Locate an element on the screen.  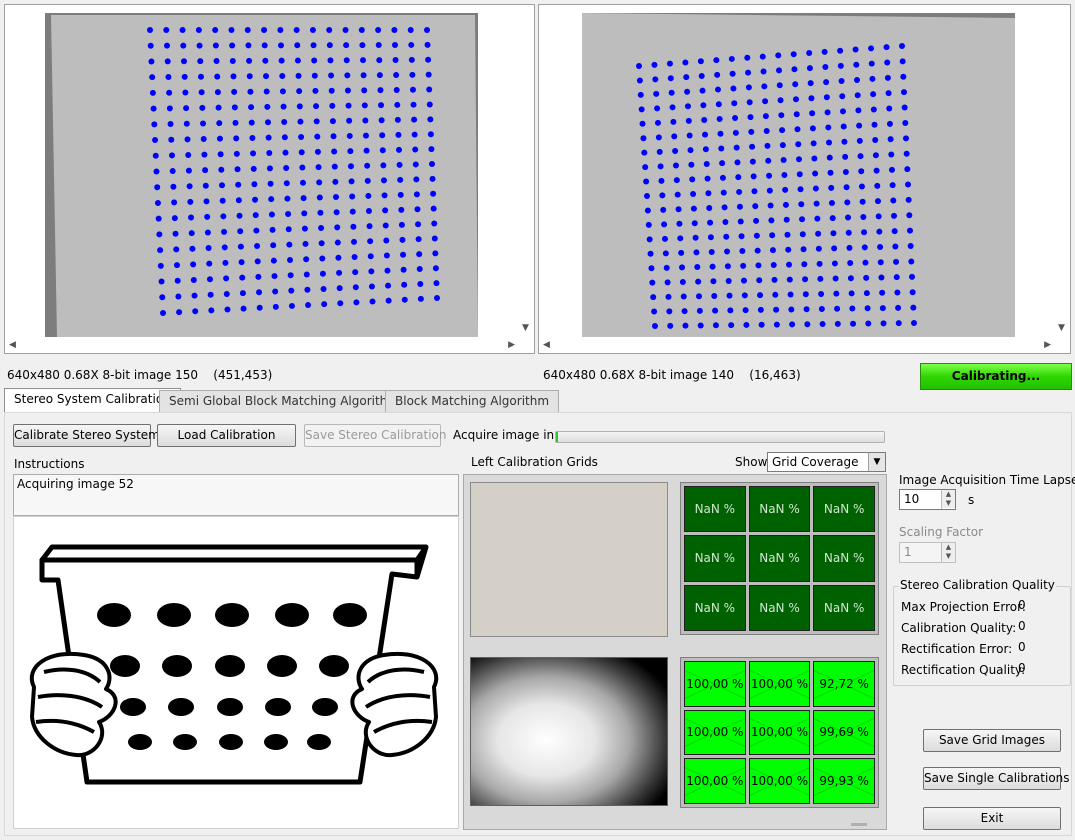
save-single-calibrations-button: Save Single Calibrations is located at coordinates (996, 778).